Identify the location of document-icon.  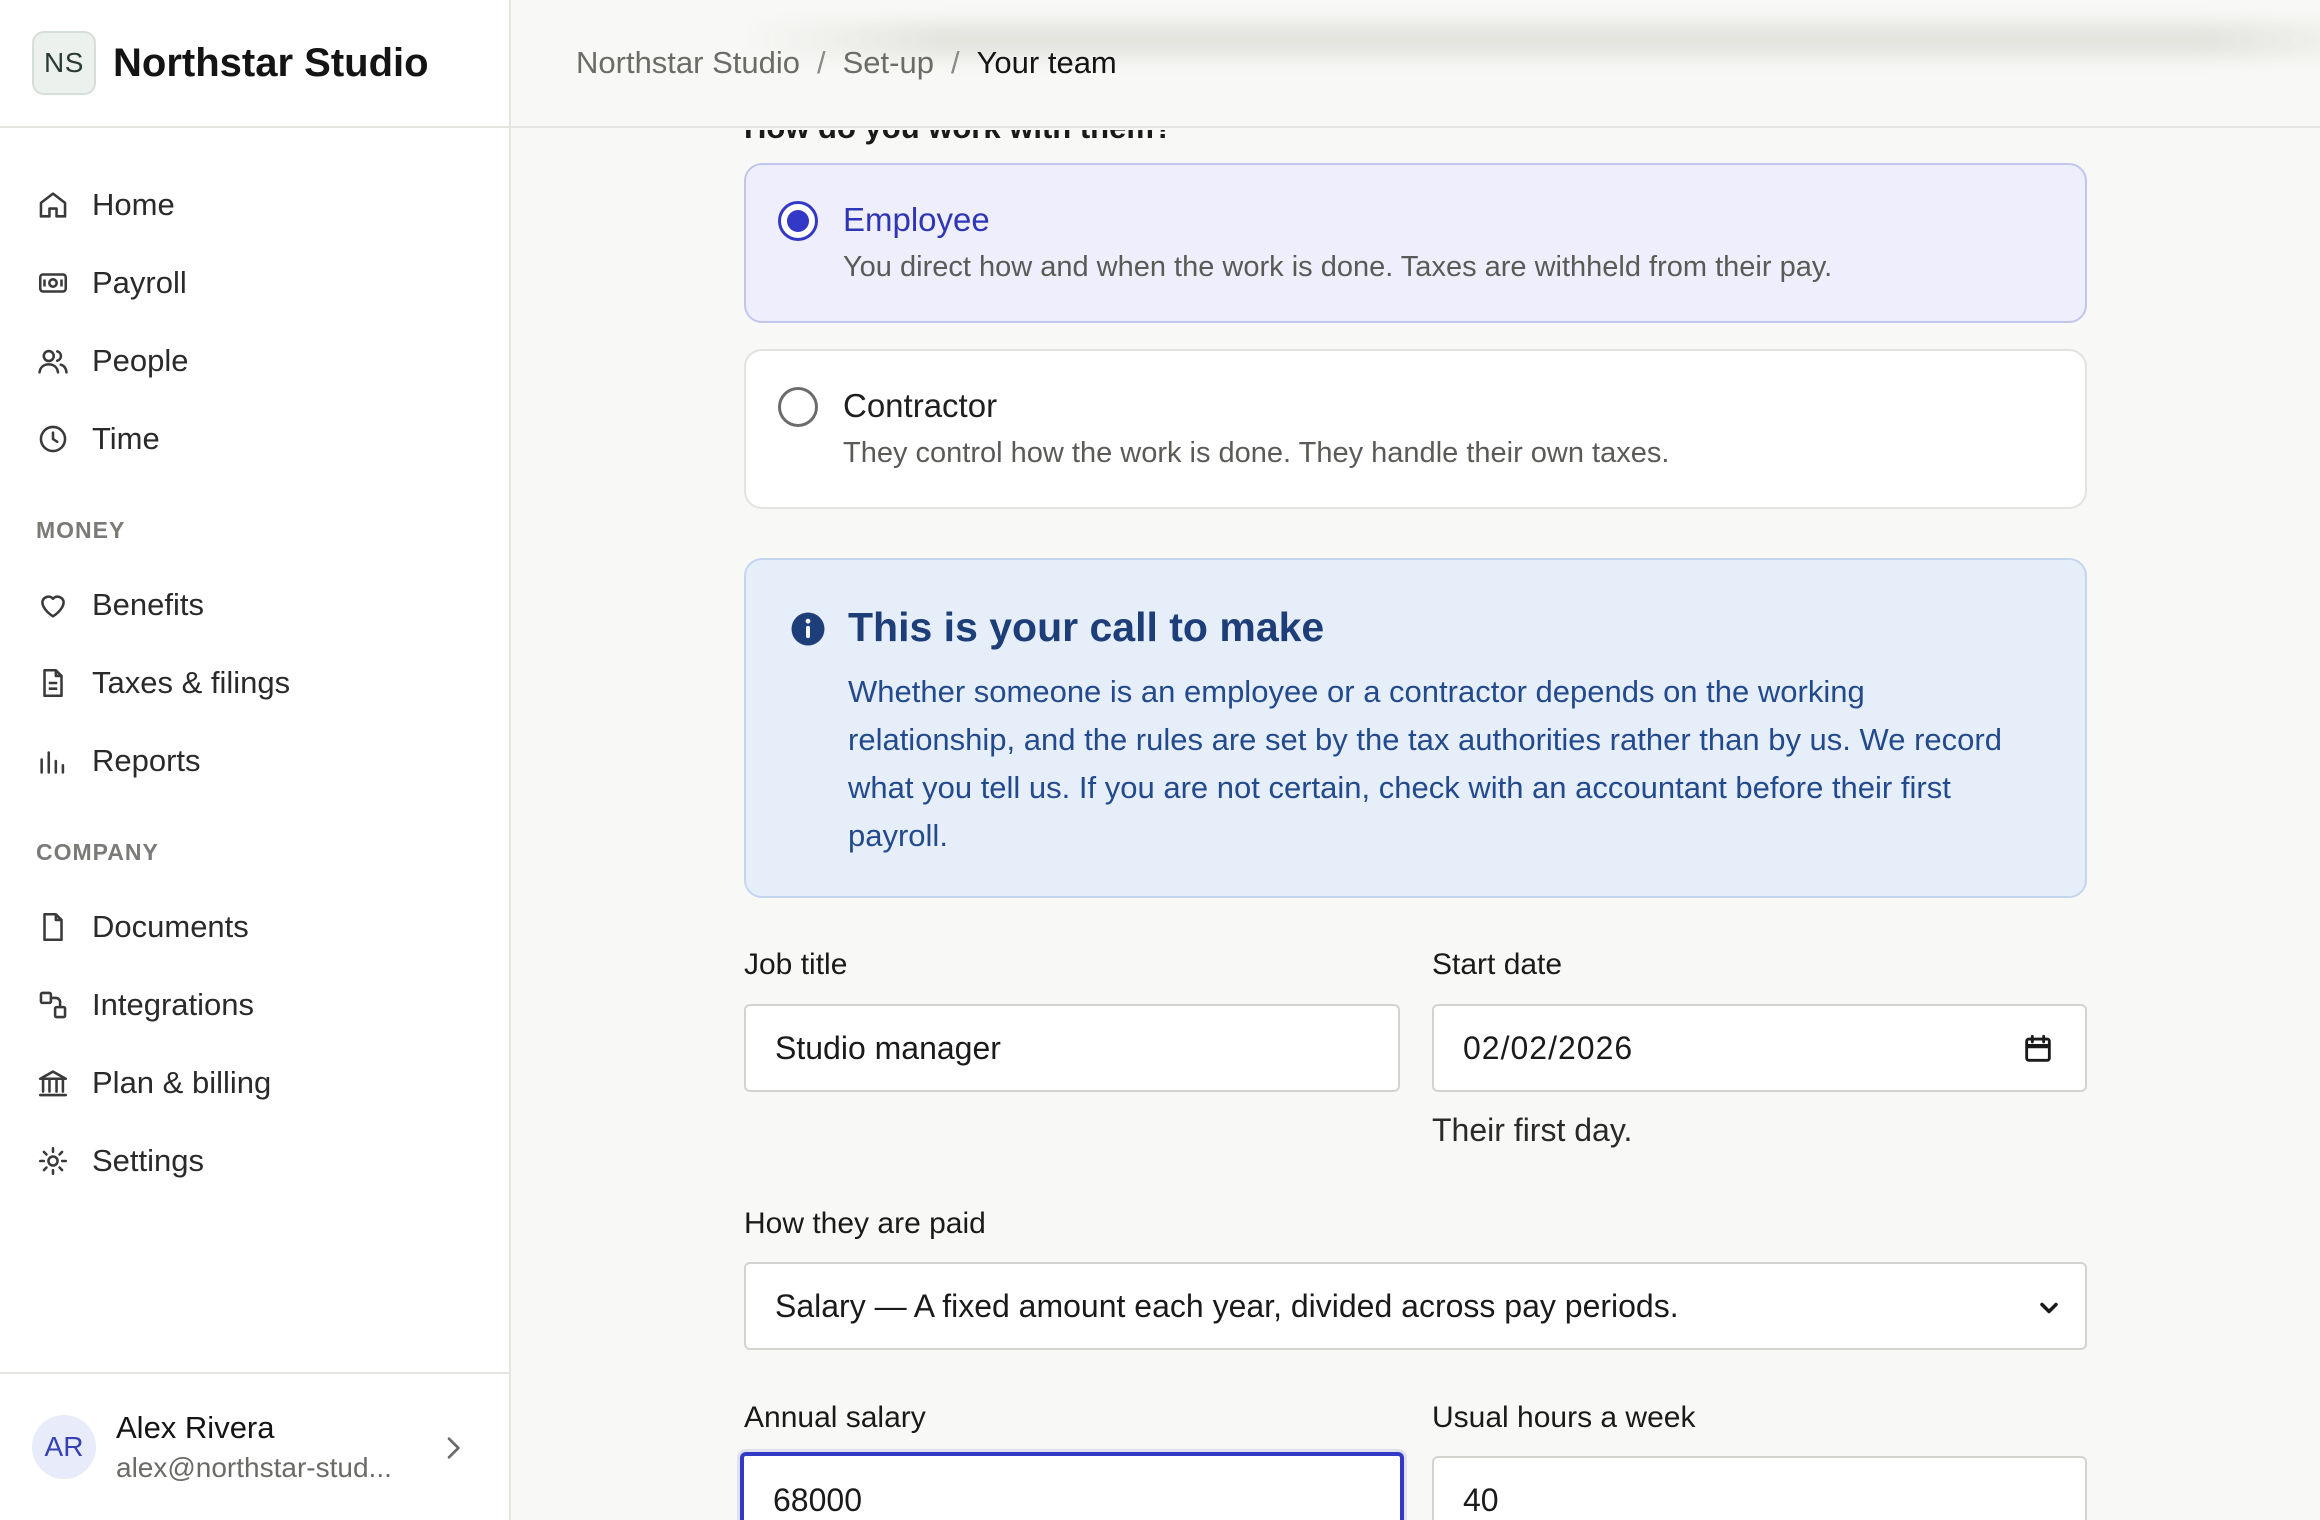
(53, 683).